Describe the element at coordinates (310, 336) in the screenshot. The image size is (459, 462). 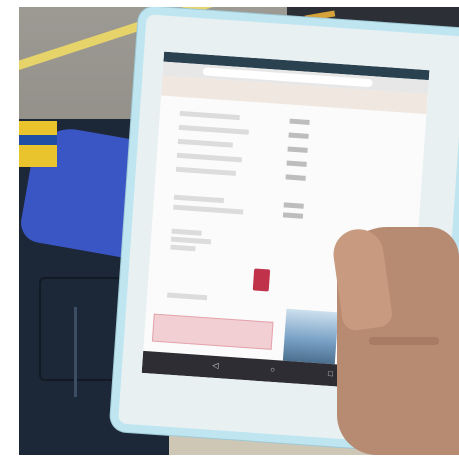
I see `image-thumbnail` at that location.